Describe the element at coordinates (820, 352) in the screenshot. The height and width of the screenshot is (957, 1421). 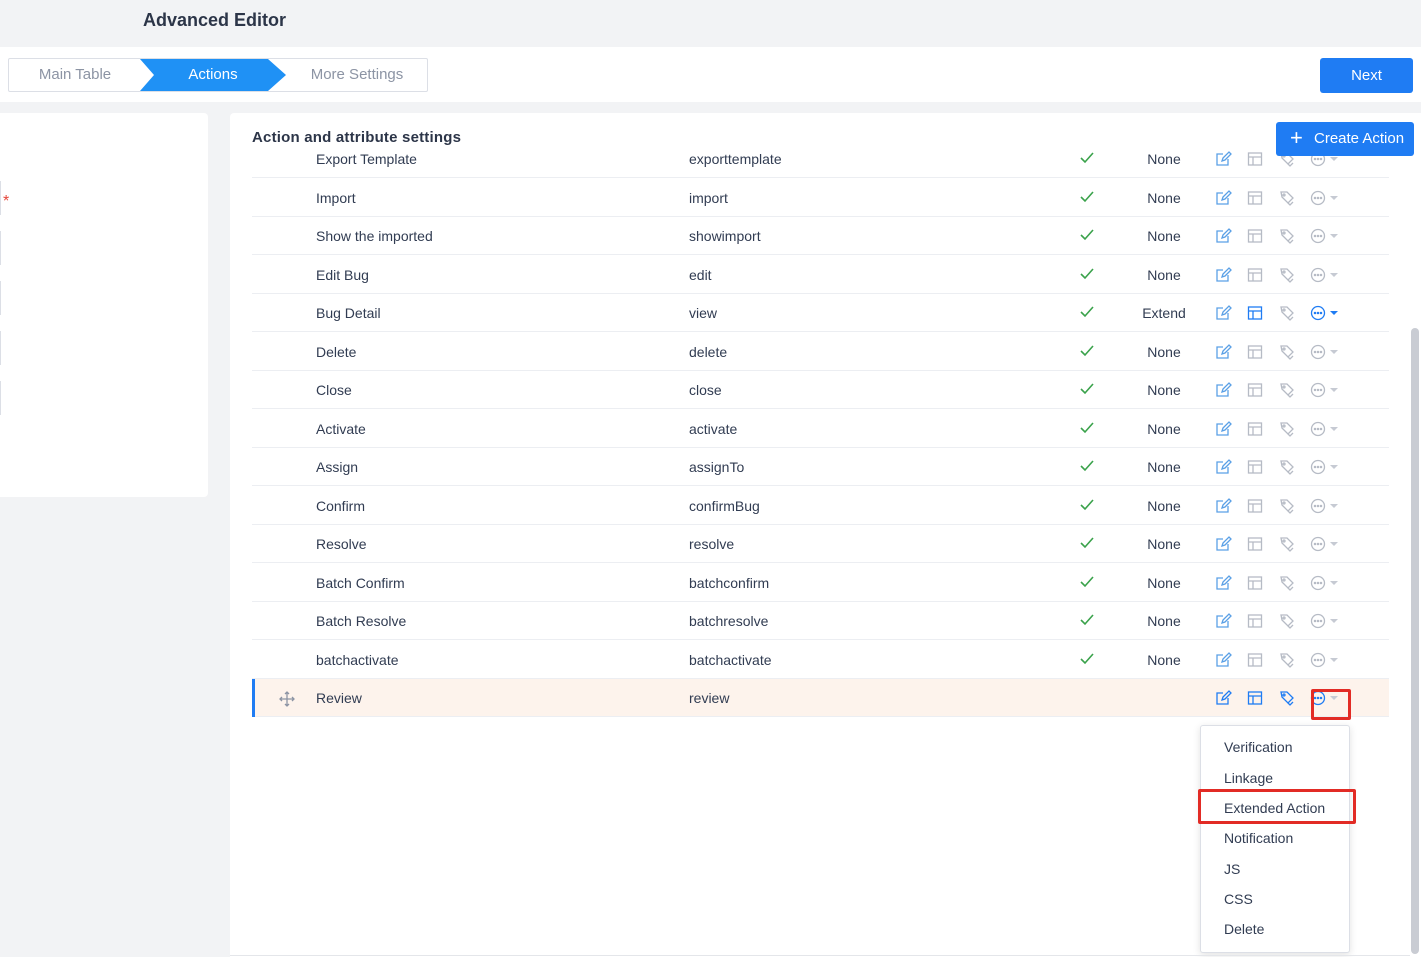
I see `table-row: Delete delete None` at that location.